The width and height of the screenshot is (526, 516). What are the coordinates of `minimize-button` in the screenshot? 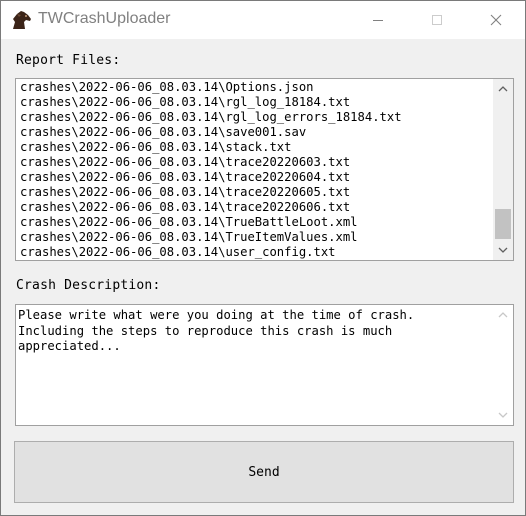 It's located at (378, 20).